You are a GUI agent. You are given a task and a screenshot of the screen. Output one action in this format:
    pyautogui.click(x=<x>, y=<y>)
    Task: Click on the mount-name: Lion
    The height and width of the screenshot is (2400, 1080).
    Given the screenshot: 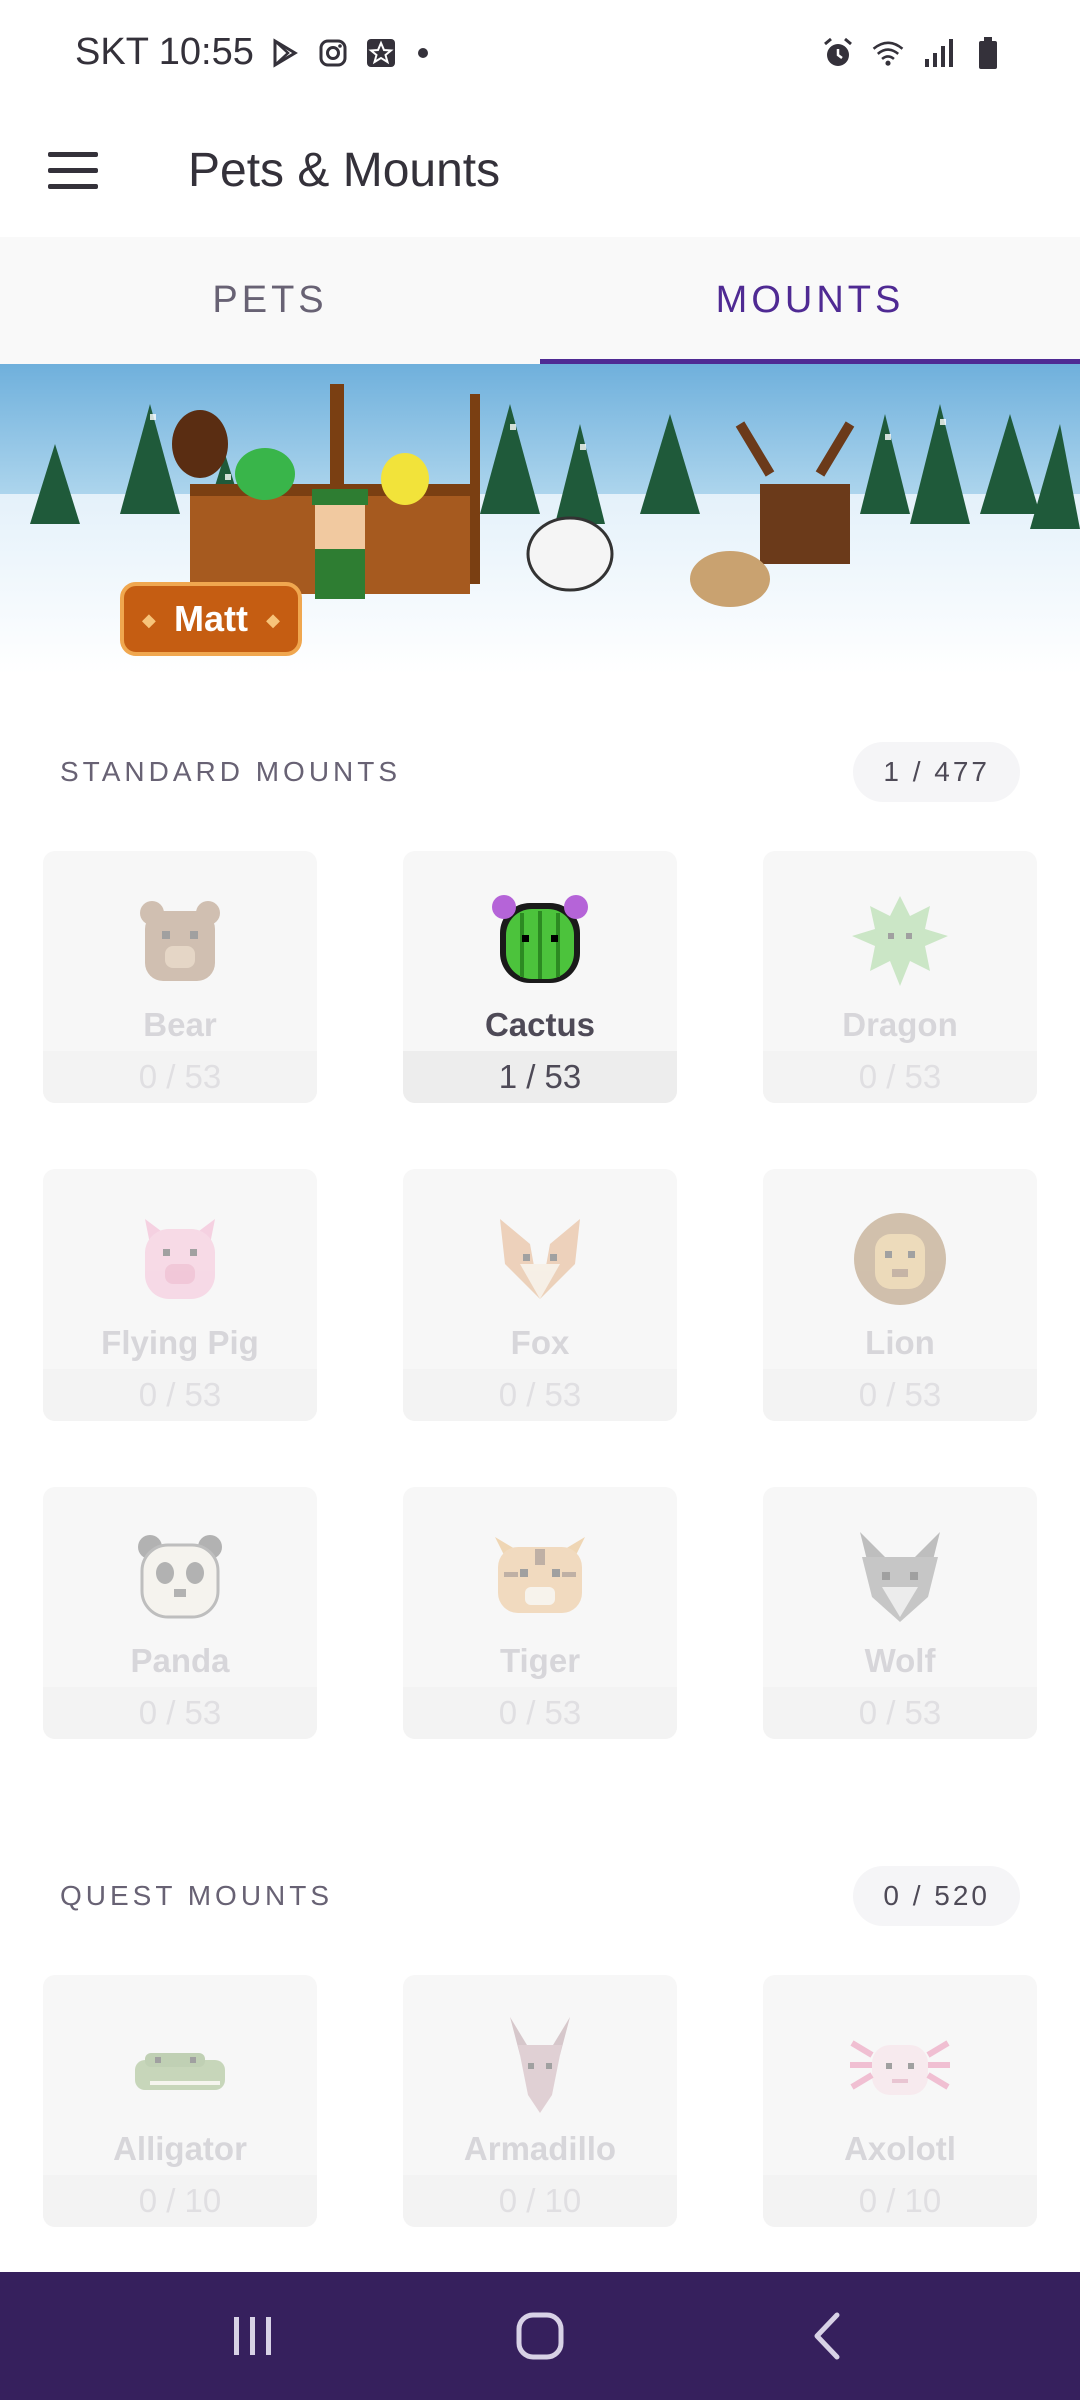 What is the action you would take?
    pyautogui.click(x=900, y=1342)
    